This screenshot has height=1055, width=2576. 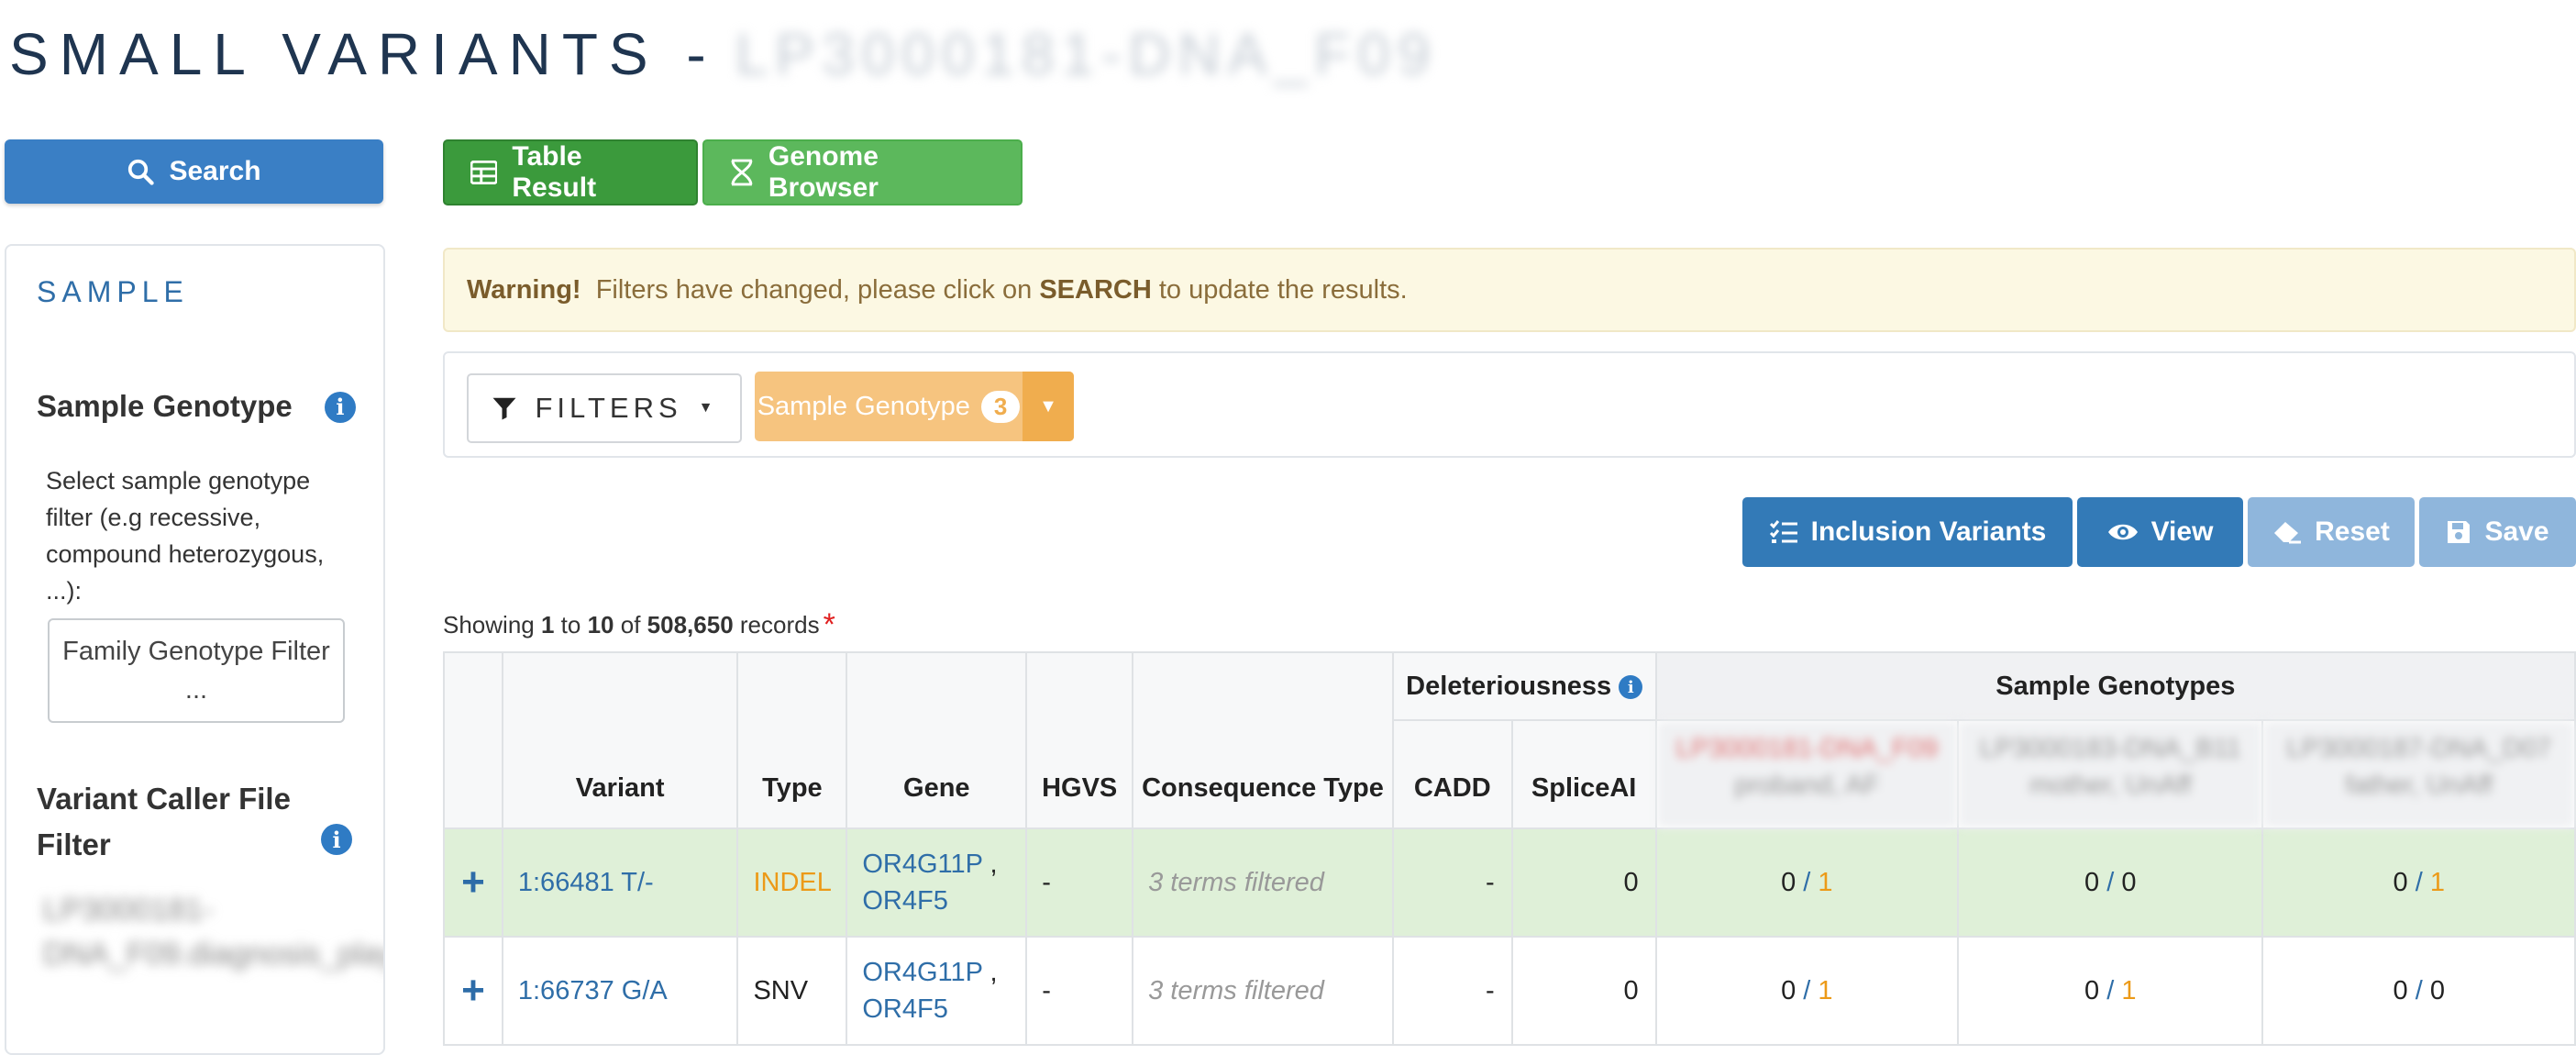 I want to click on sample-1-id: LP3000181-DNA_F09, so click(x=1806, y=748).